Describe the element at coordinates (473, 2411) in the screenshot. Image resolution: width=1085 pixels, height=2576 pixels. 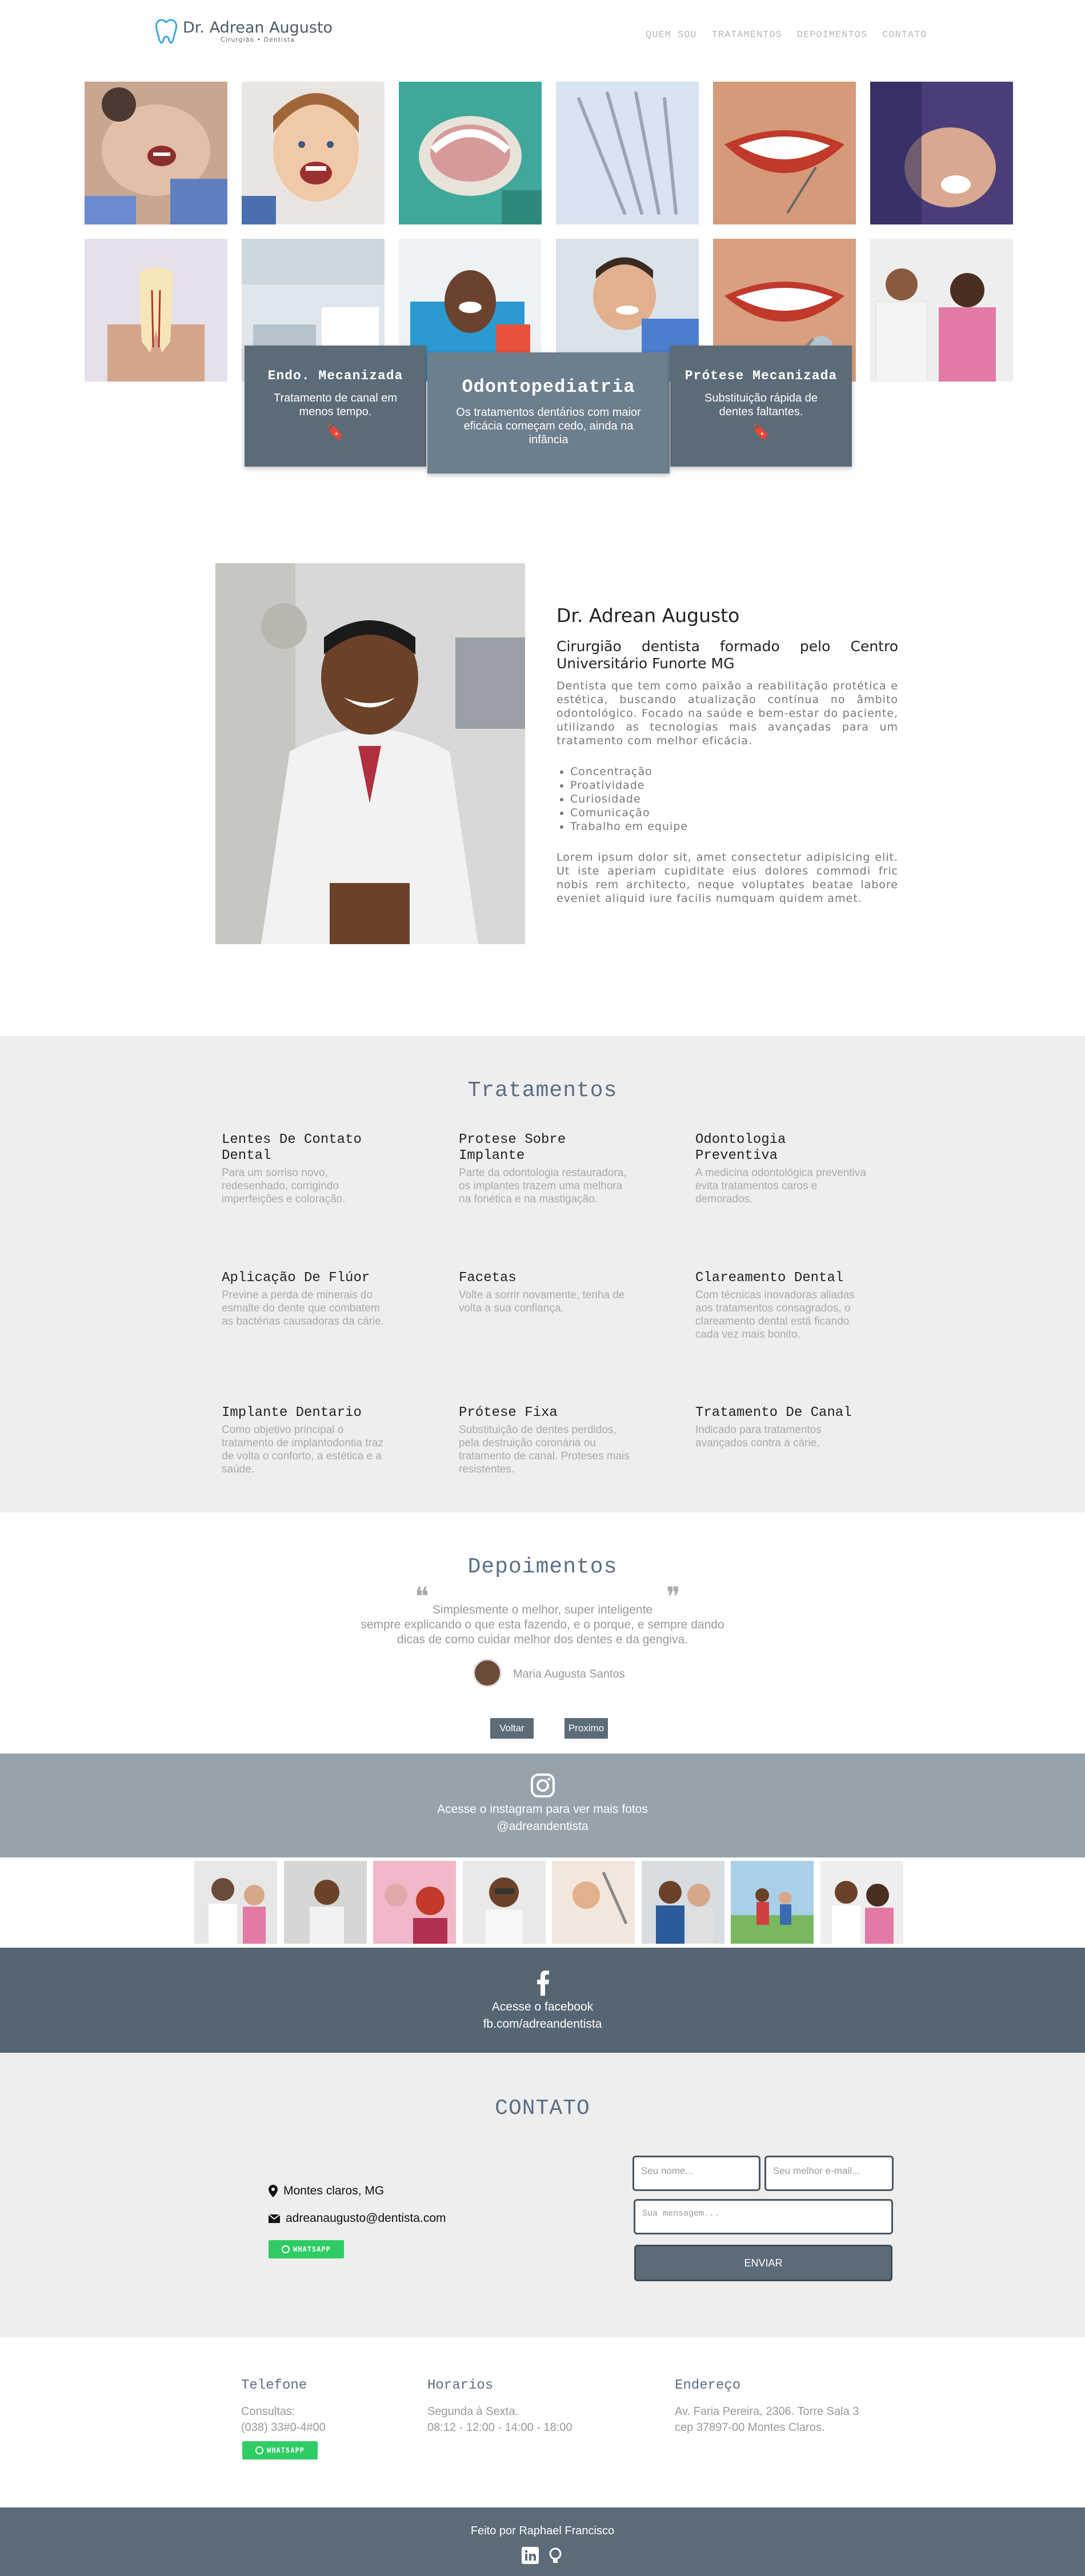
I see `hours-days: Segunda à Sexta.` at that location.